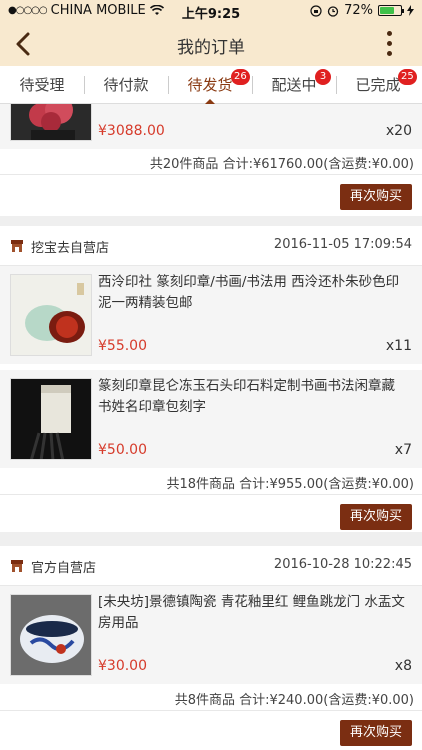 Image resolution: width=422 pixels, height=750 pixels. I want to click on order-time: 2016-11-05 17:09:54, so click(342, 244).